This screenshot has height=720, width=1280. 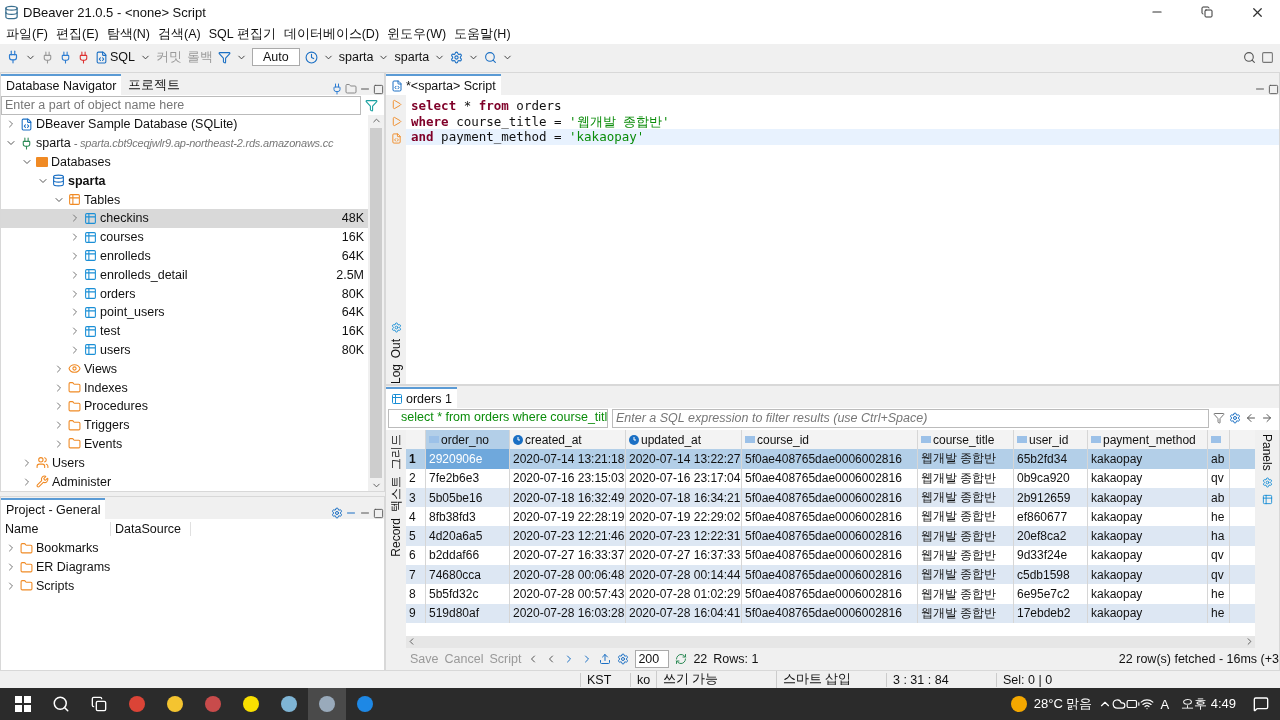 I want to click on tree-item: sparta - sparta.cbt9ceqjwlr9.ap-northeast-2.rds.amazonaws.cc, so click(x=184, y=143).